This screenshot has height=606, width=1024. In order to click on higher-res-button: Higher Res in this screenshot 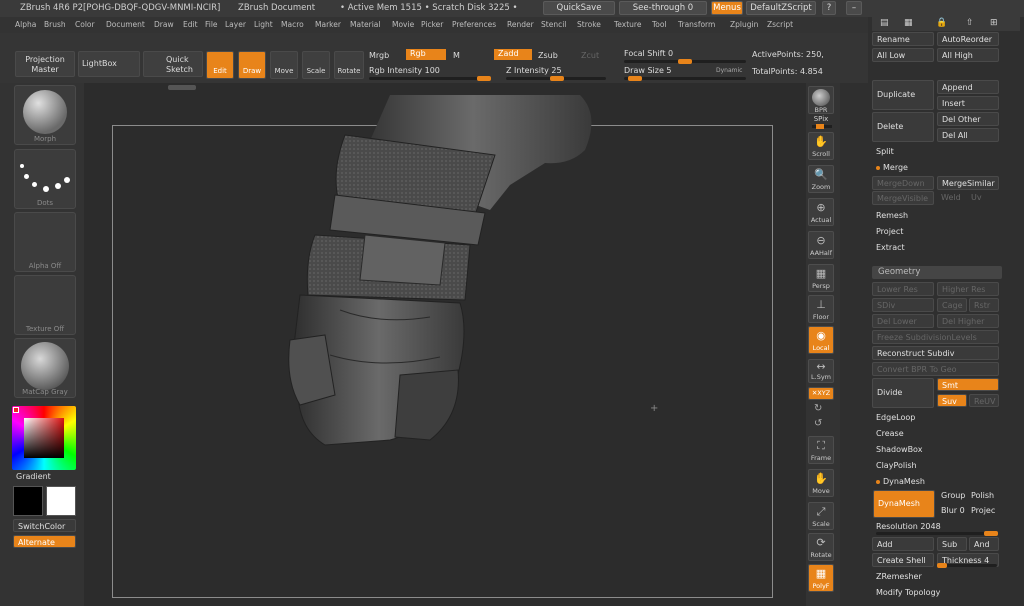, I will do `click(968, 289)`.